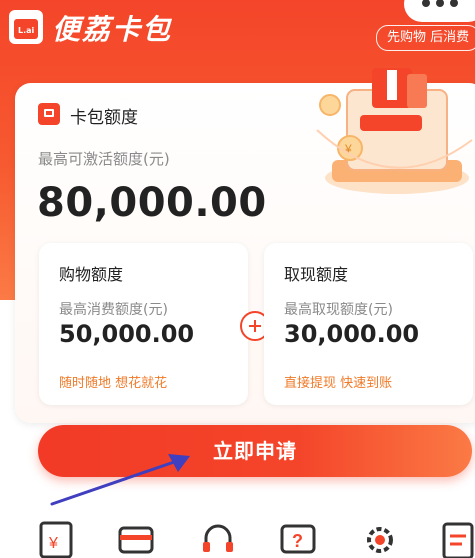 The width and height of the screenshot is (475, 558). What do you see at coordinates (112, 29) in the screenshot?
I see `app-title: 便荔卡包` at bounding box center [112, 29].